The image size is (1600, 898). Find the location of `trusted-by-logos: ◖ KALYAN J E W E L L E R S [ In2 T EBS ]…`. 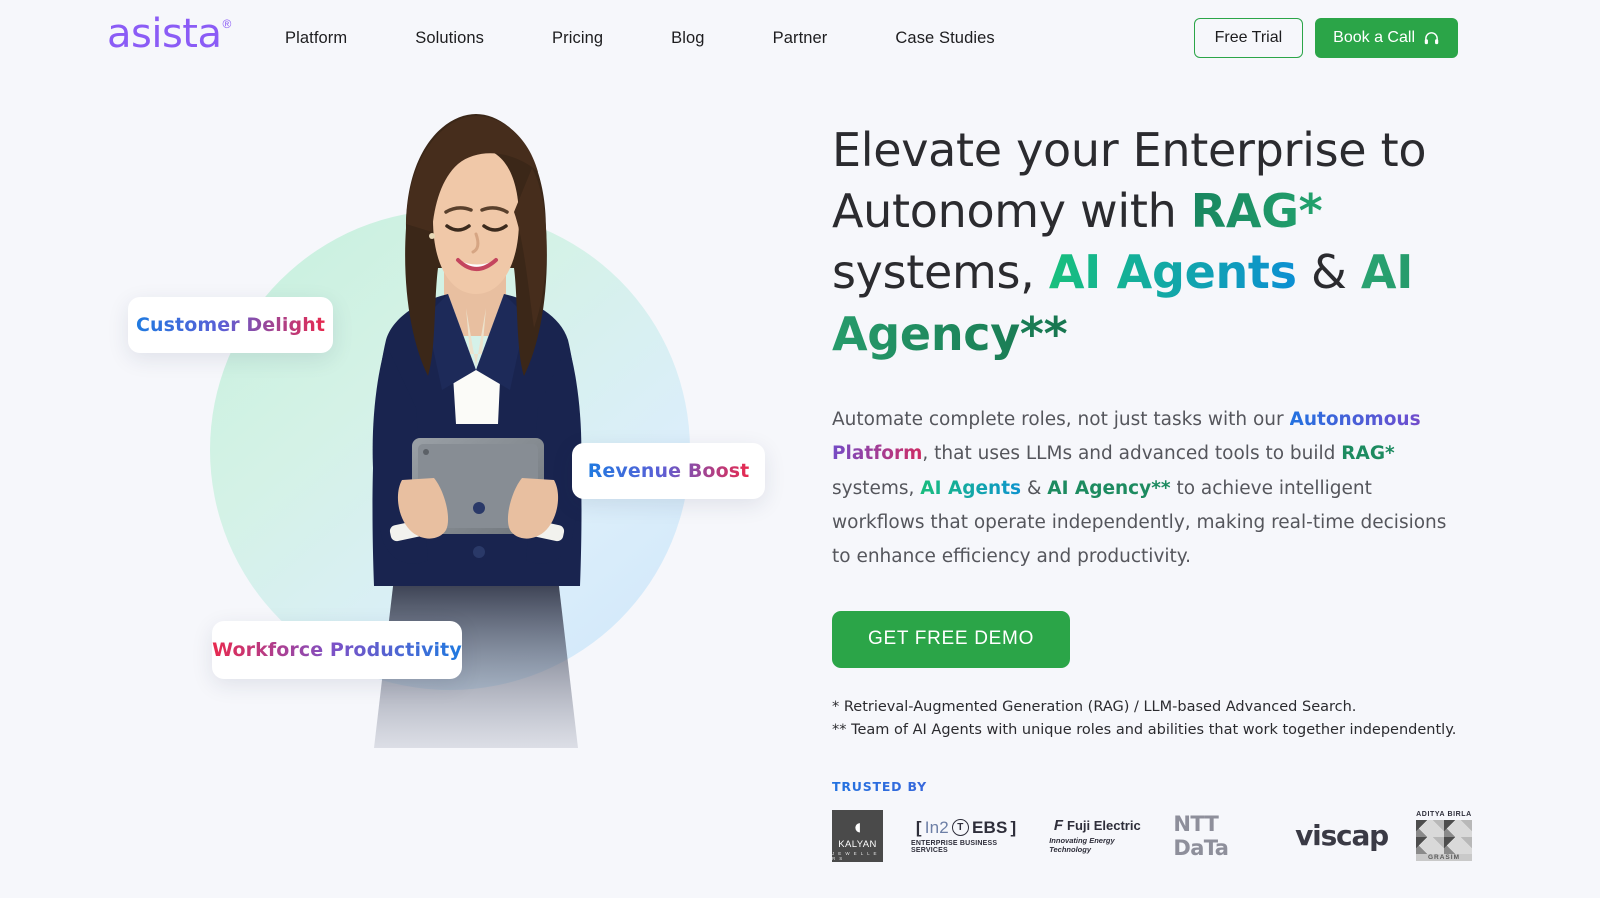

trusted-by-logos: ◖ KALYAN J E W E L L E R S [ In2 T EBS ]… is located at coordinates (1152, 835).